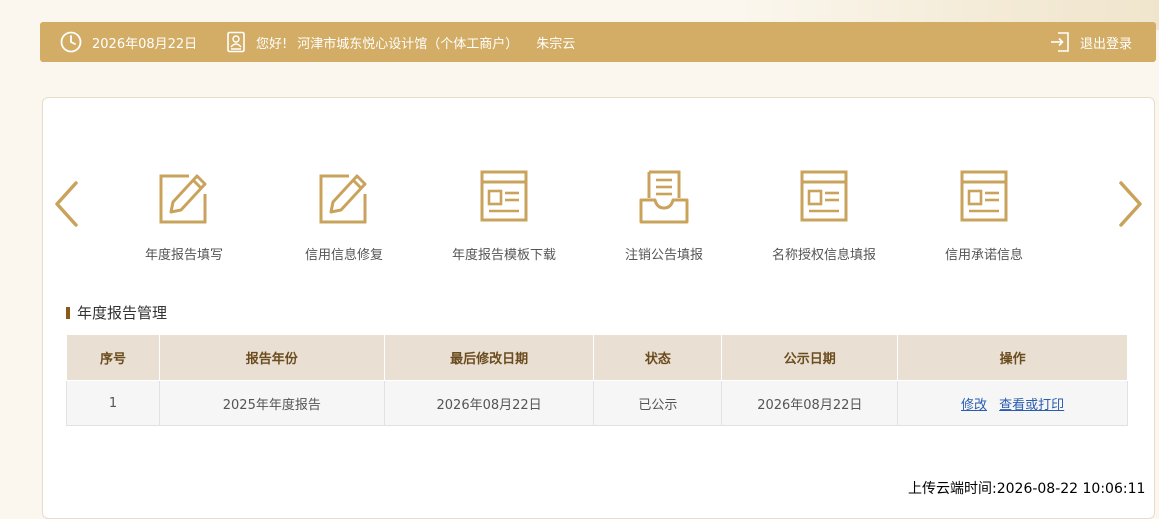  I want to click on nav-label: 年度报告模板下载, so click(503, 255).